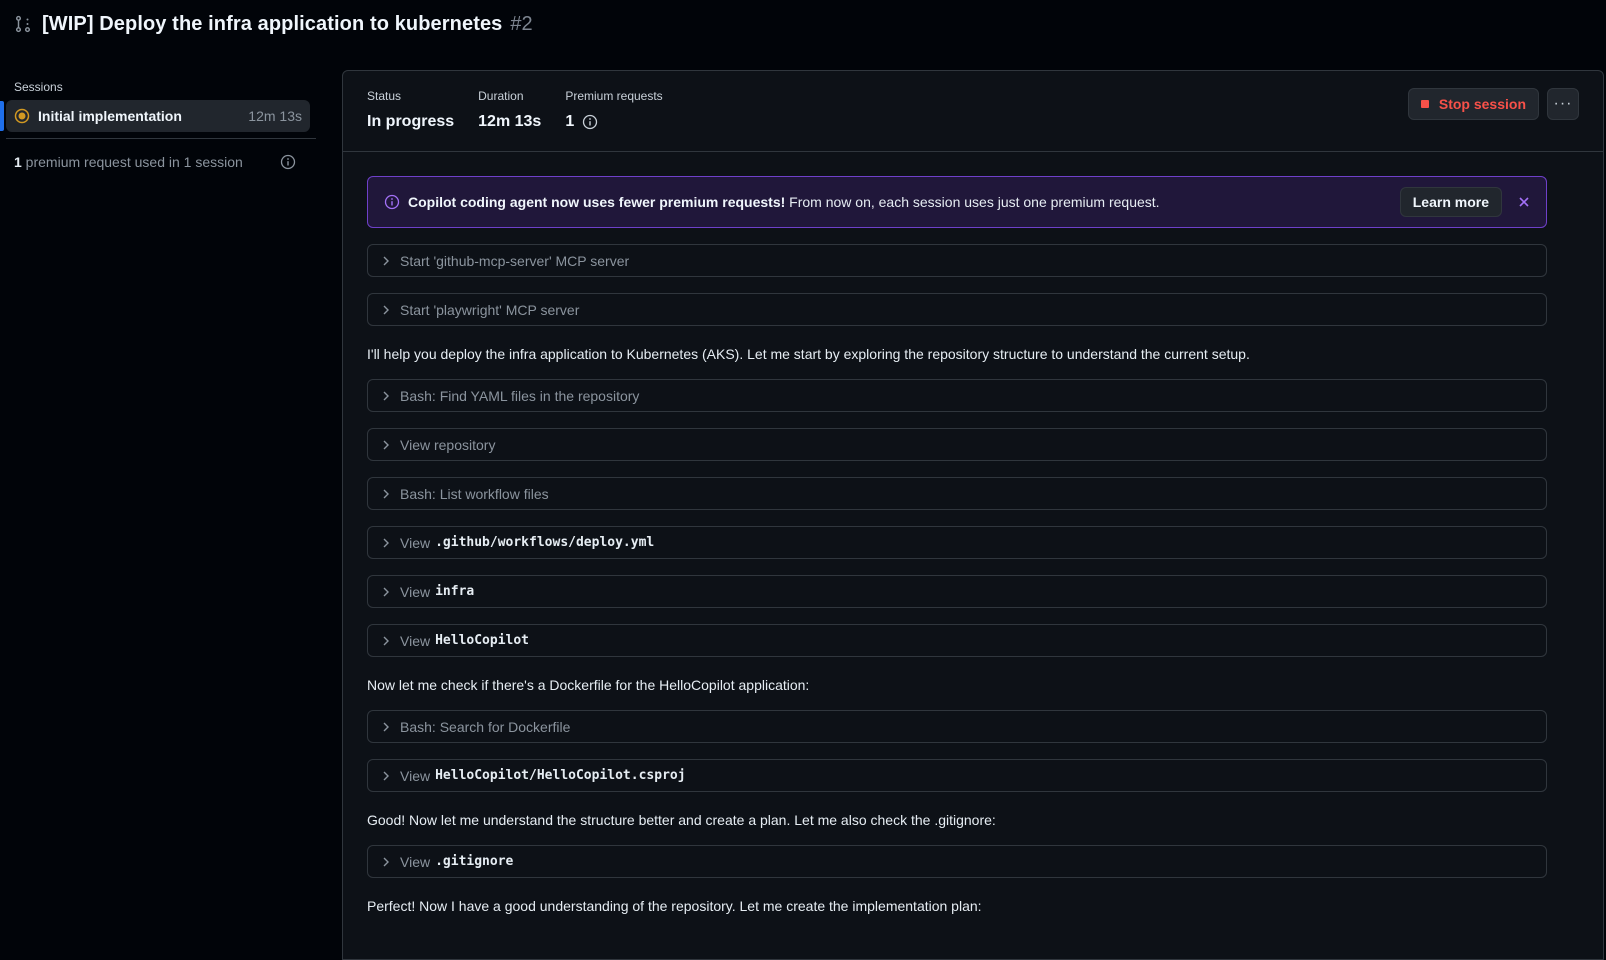 The width and height of the screenshot is (1606, 960). Describe the element at coordinates (485, 726) in the screenshot. I see `step-label: Bash: Search for Dockerfile` at that location.